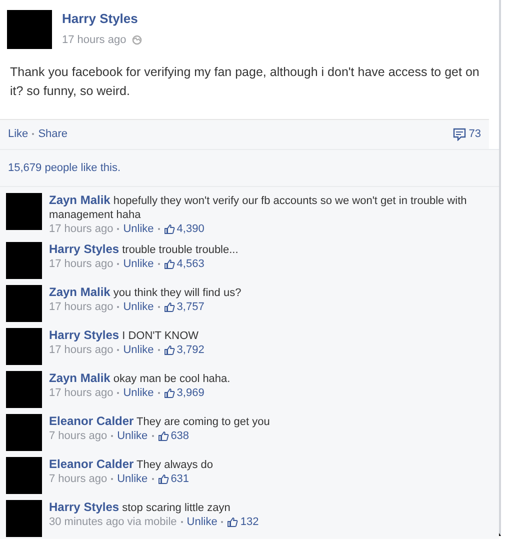 The height and width of the screenshot is (558, 506). I want to click on comment-text: Harry Styles I DON'T KNOW, so click(124, 335).